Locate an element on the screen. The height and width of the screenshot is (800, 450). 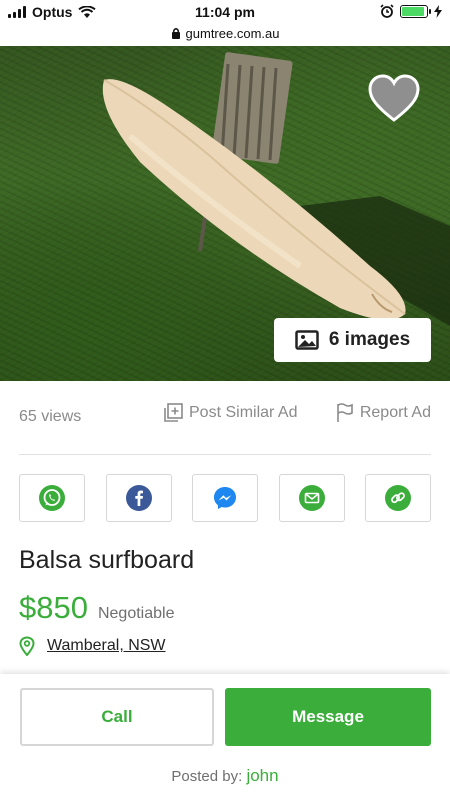
battery-level is located at coordinates (413, 11).